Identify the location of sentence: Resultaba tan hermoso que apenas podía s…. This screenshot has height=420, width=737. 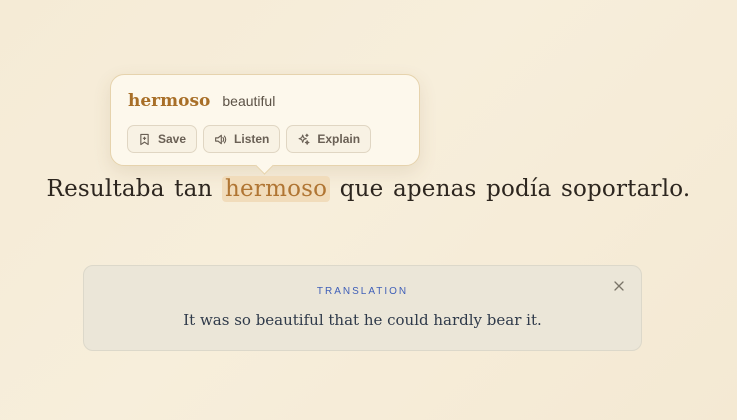
(368, 189).